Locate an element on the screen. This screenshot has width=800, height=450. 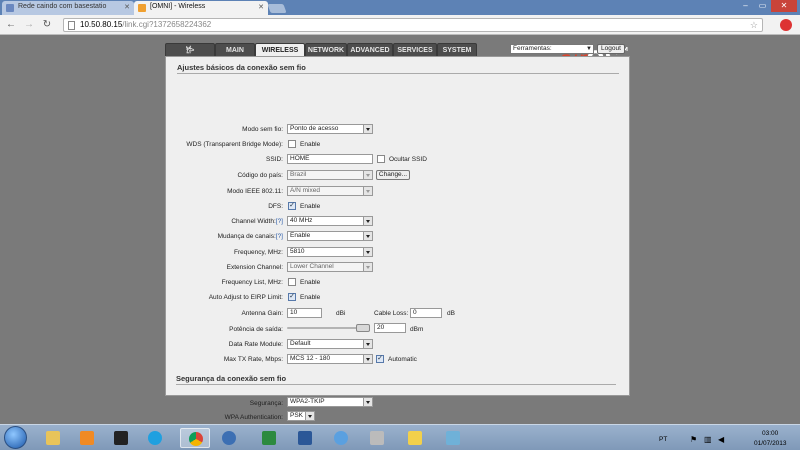
reload-icon: ↻ is located at coordinates (47, 25).